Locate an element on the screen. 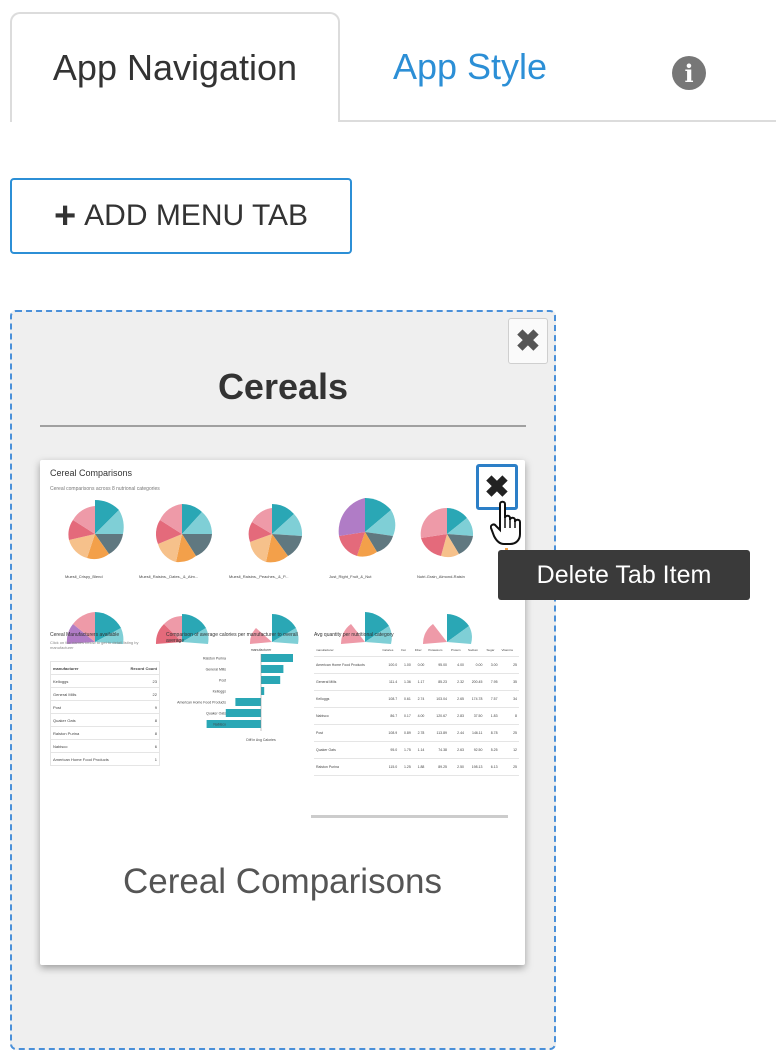 The width and height of the screenshot is (776, 1050). table-cell: 2.65 is located at coordinates (457, 699).